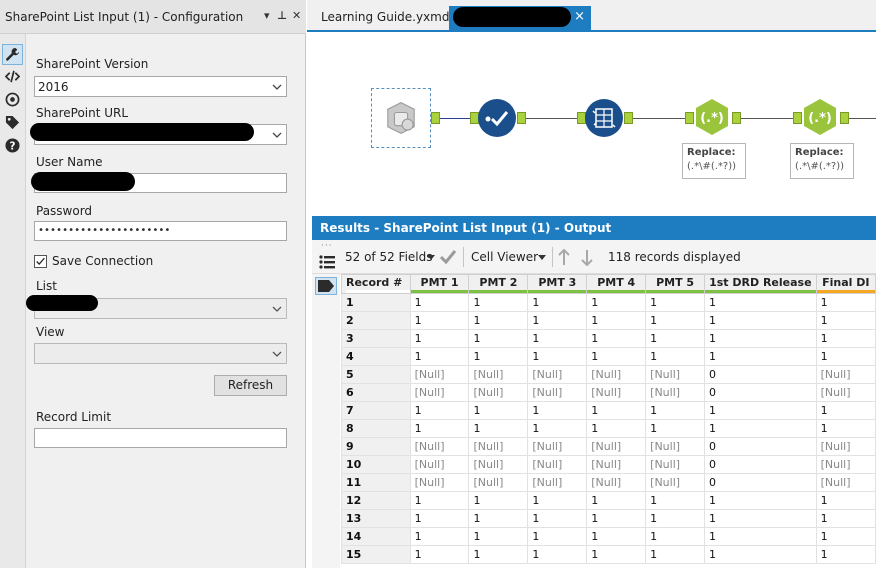  I want to click on table-row: 6 [Null] [Null] [Null] [Null] [Null] 0 [Null], so click(608, 392).